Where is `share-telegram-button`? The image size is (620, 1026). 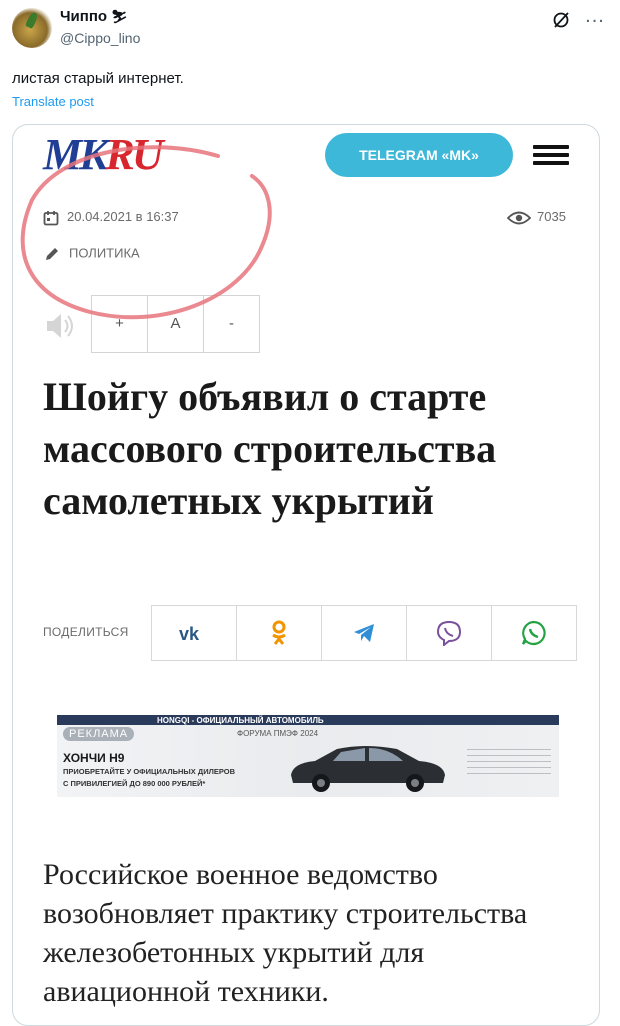 share-telegram-button is located at coordinates (364, 633).